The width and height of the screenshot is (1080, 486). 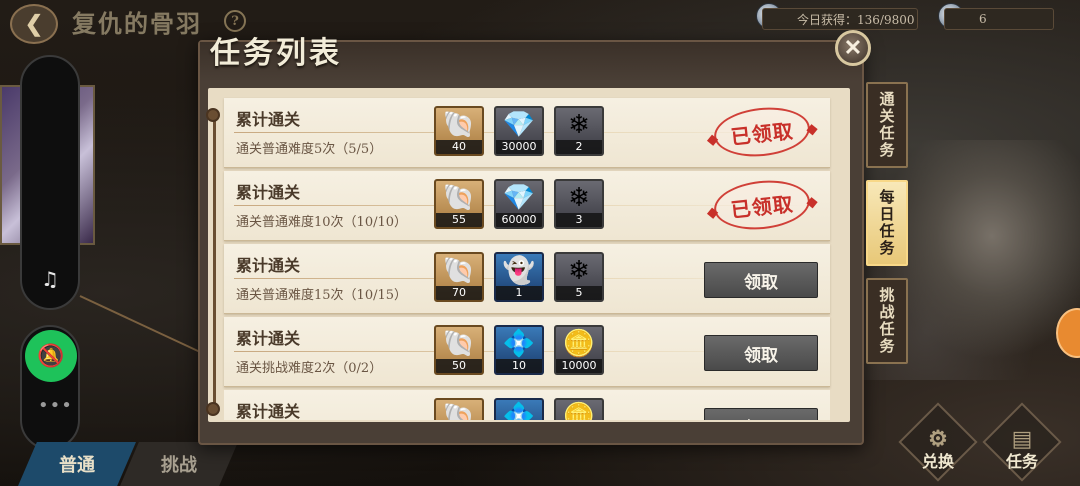 I want to click on task-row-clip: 累计通关 🐚 💠 🪙 领取, so click(x=527, y=405).